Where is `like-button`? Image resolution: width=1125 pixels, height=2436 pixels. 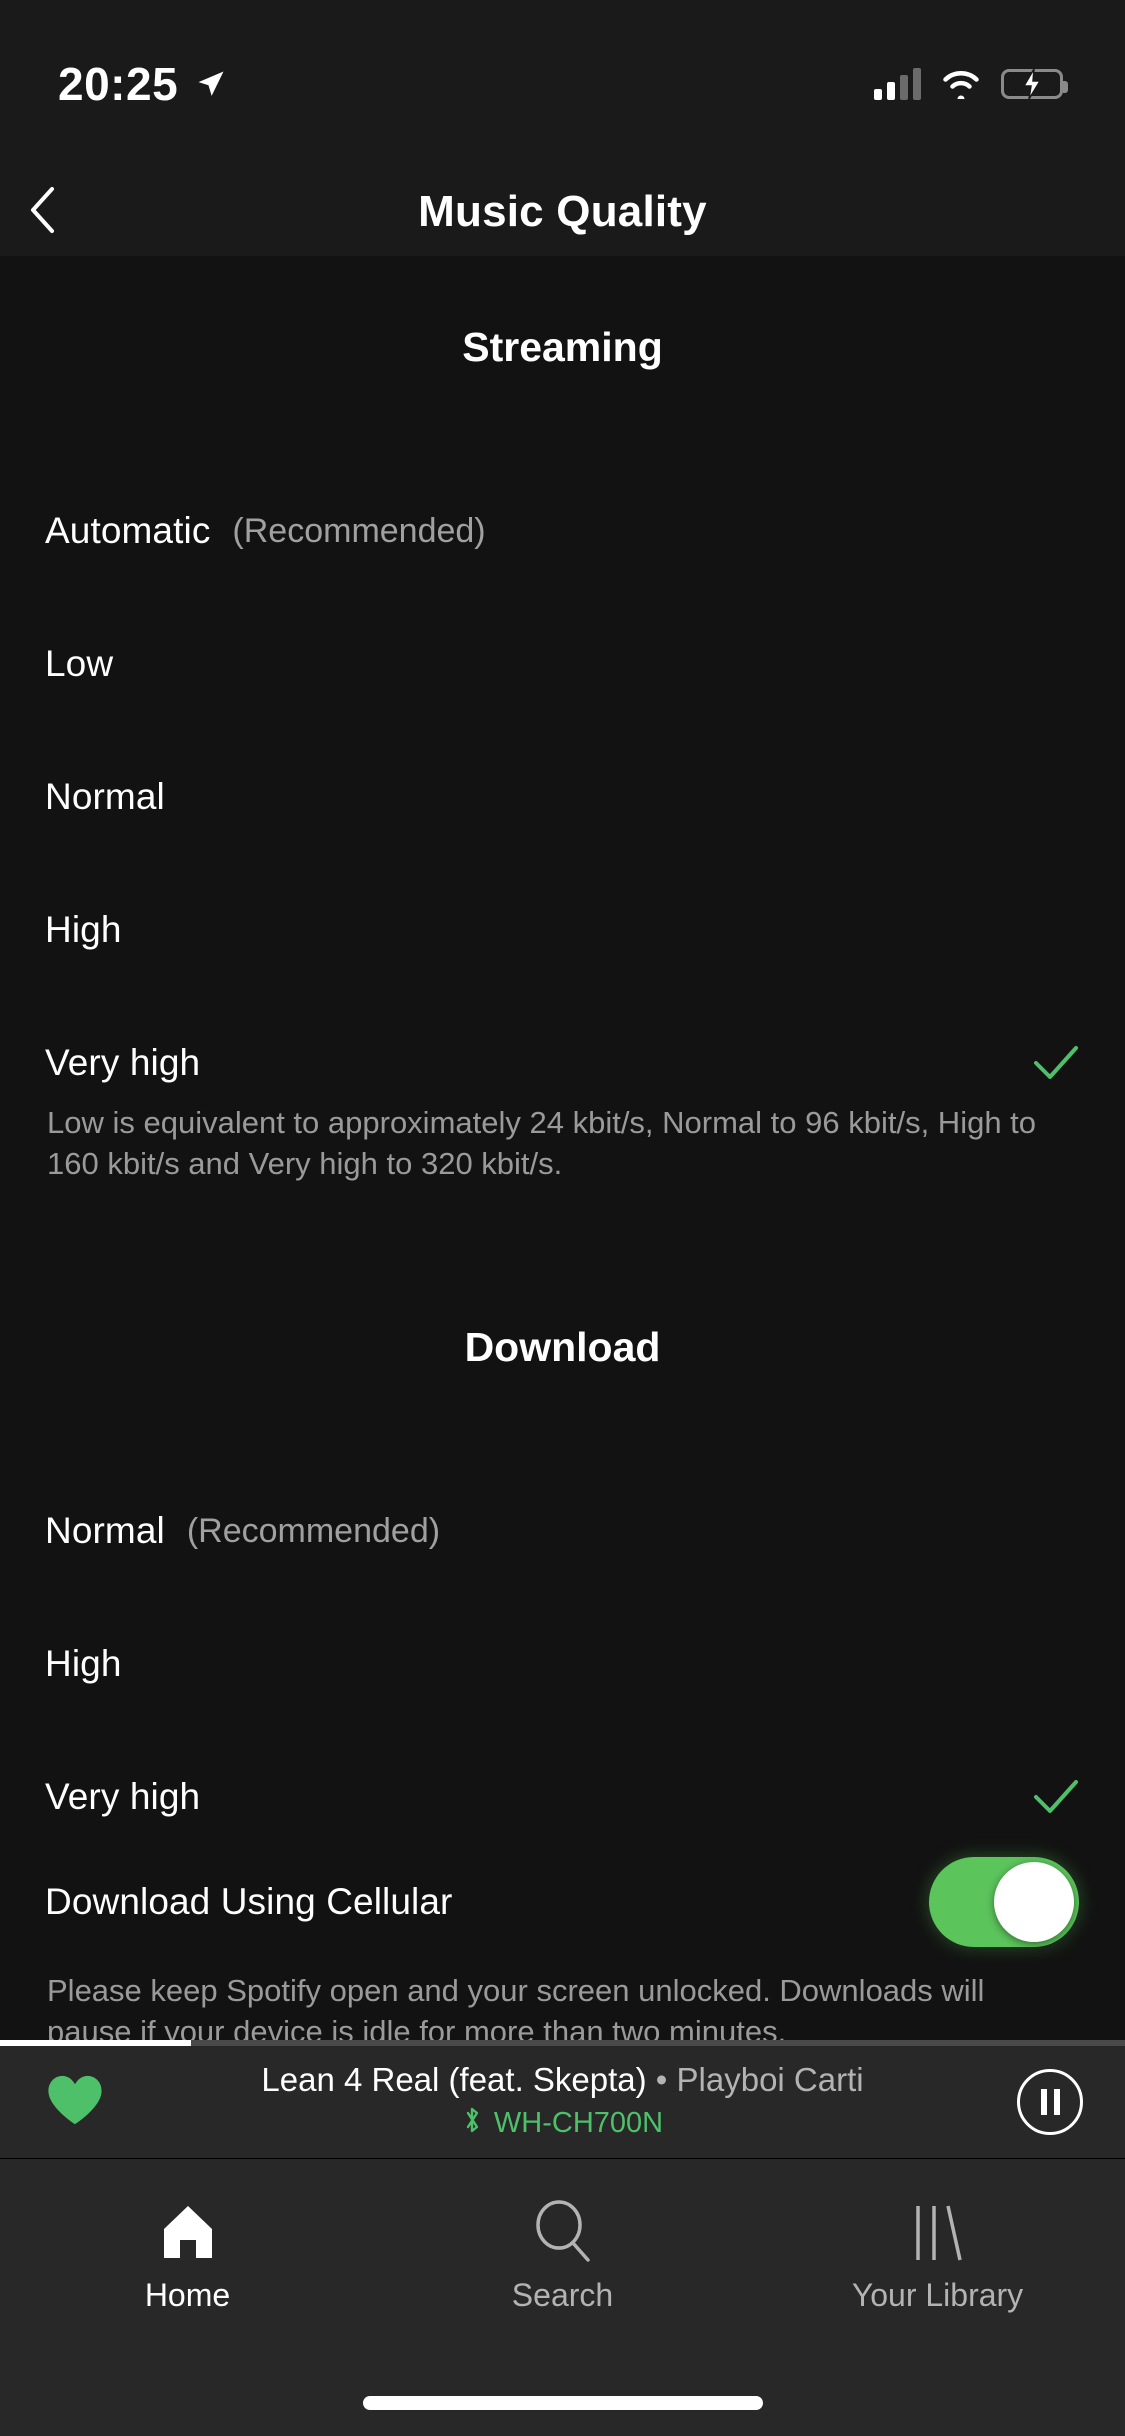 like-button is located at coordinates (75, 2102).